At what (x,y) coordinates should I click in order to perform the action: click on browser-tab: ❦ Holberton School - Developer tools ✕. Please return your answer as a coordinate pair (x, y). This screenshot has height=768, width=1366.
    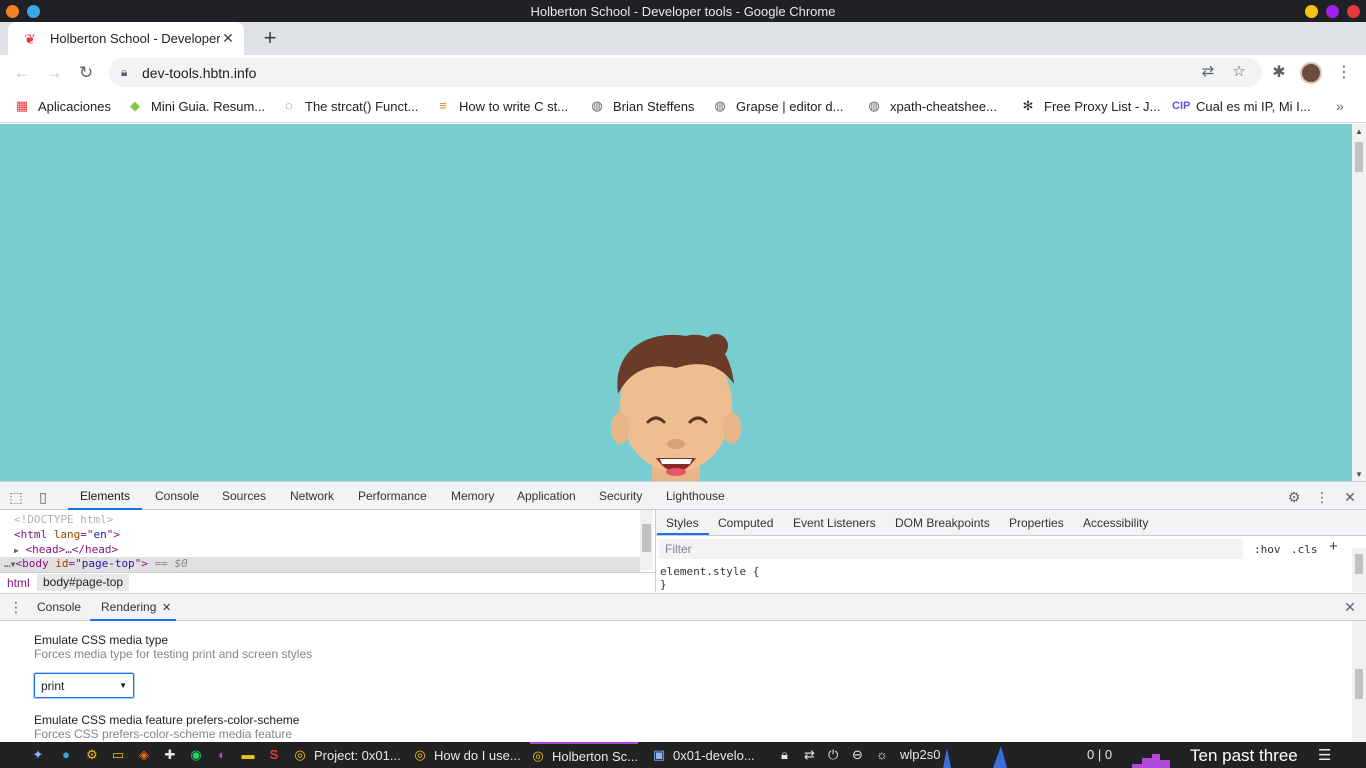
    Looking at the image, I should click on (126, 38).